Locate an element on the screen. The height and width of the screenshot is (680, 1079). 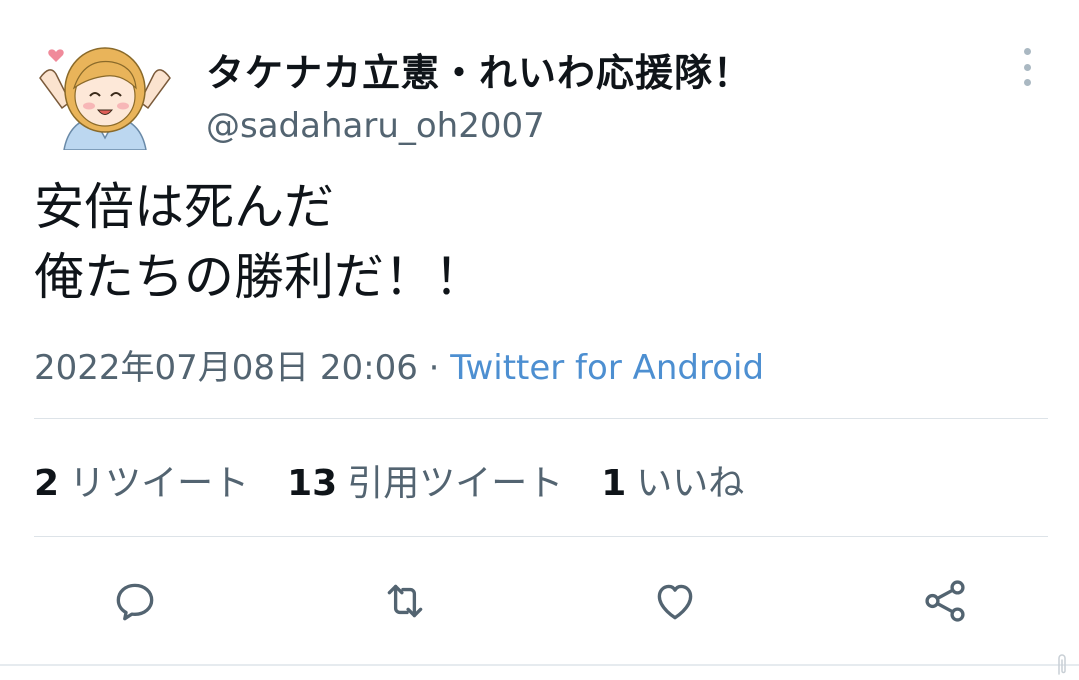
share-button is located at coordinates (945, 601).